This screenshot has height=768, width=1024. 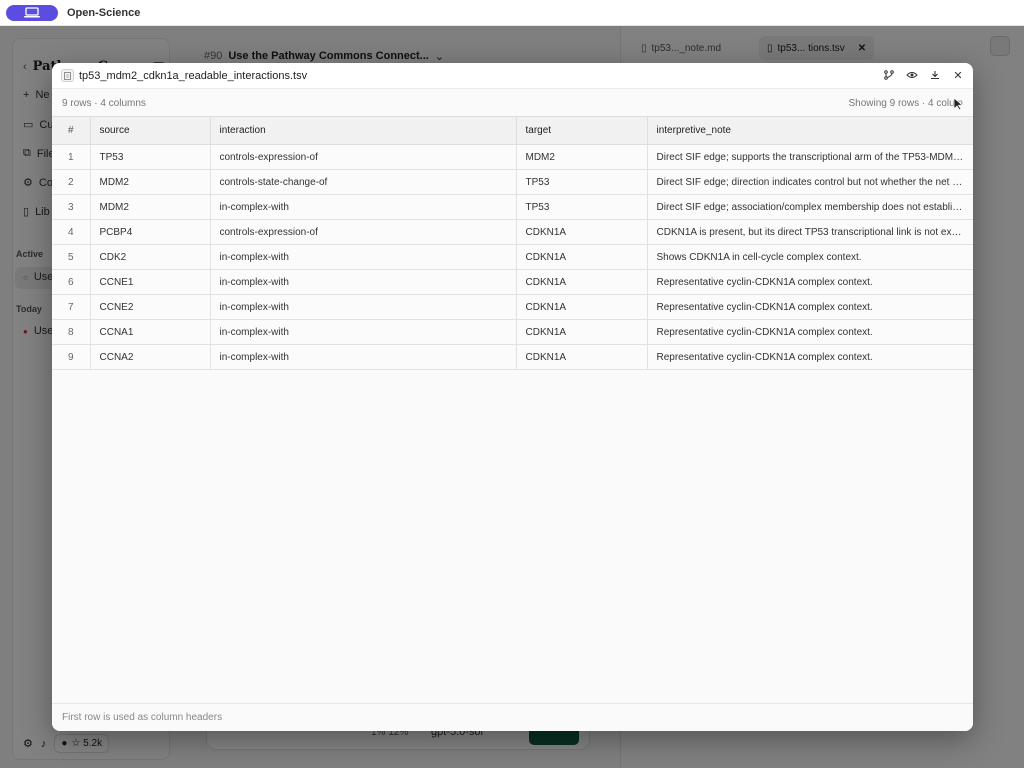 What do you see at coordinates (150, 257) in the screenshot?
I see `cell-source: CDK2` at bounding box center [150, 257].